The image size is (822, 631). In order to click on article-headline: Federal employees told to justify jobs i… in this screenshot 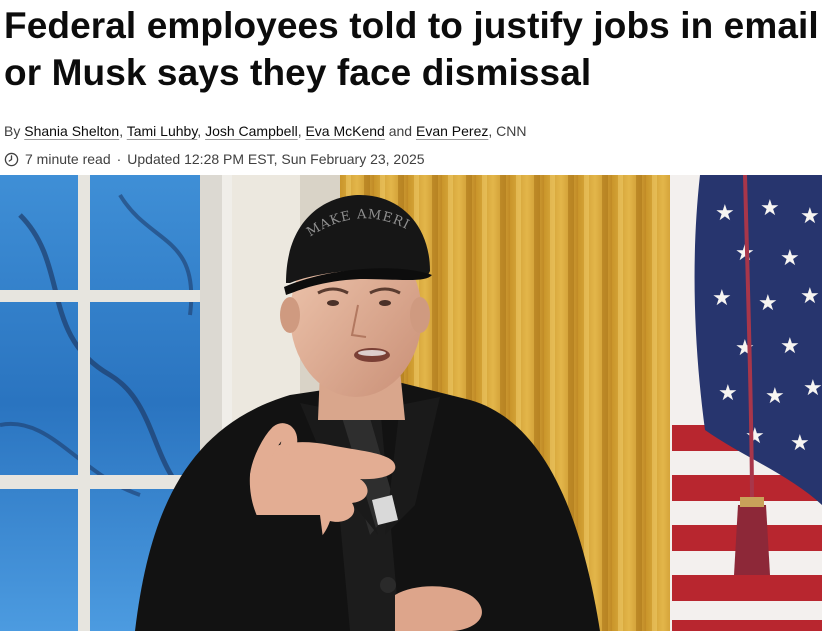, I will do `click(411, 49)`.